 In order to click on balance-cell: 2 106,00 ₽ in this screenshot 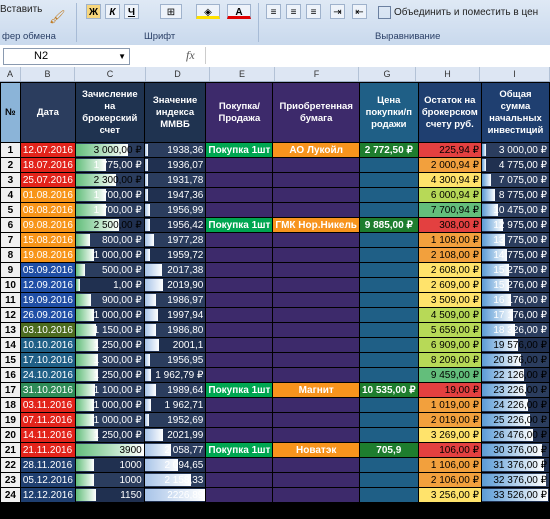, I will do `click(449, 480)`.